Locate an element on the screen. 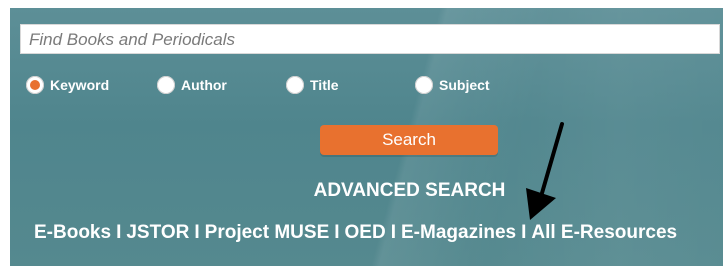  search-placeholder: Find Books and Periodicals is located at coordinates (132, 39).